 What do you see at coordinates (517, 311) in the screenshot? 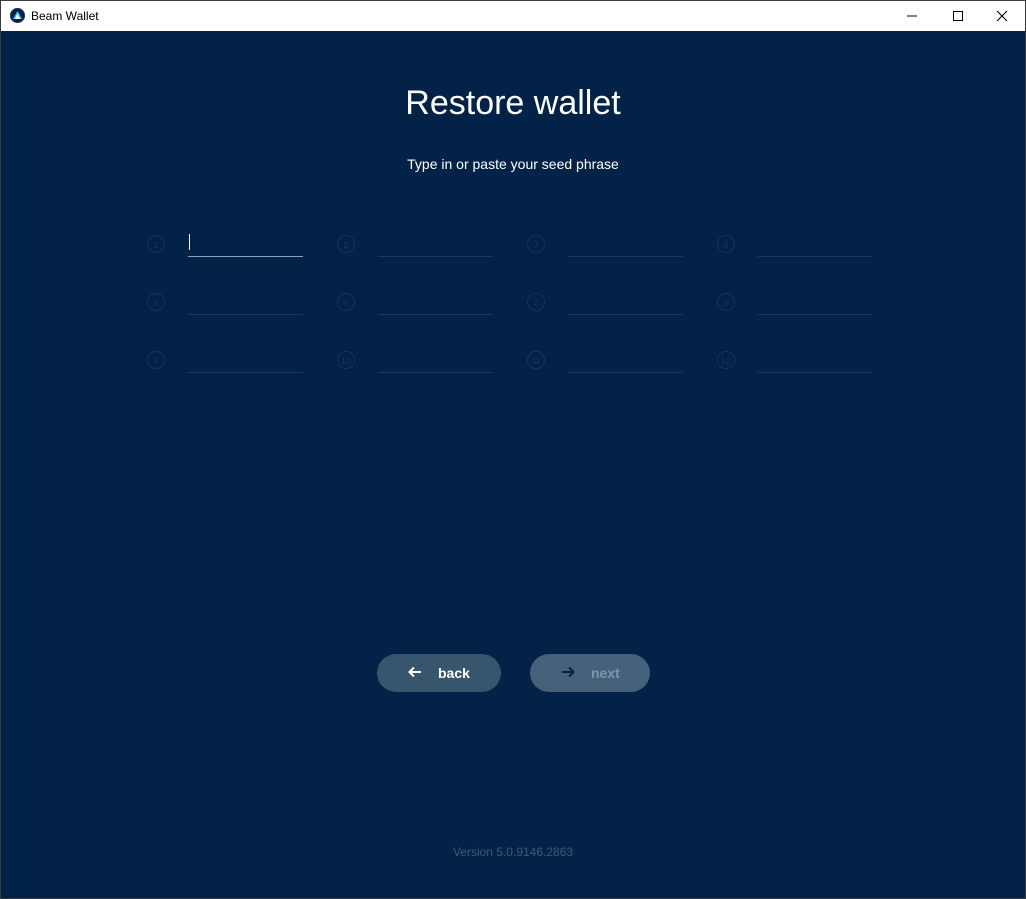
I see `seed-phrase-grid: 1 2 3 4 5 6 7 8 9 10 11 12` at bounding box center [517, 311].